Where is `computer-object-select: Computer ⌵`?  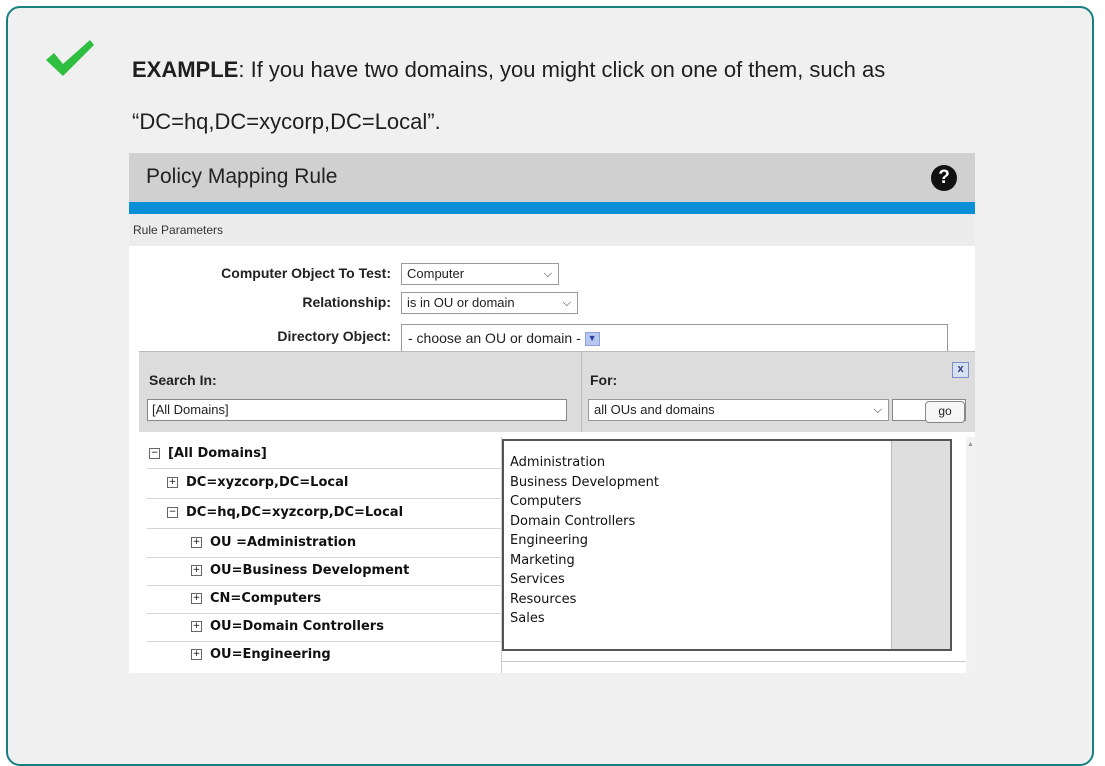
computer-object-select: Computer ⌵ is located at coordinates (480, 274).